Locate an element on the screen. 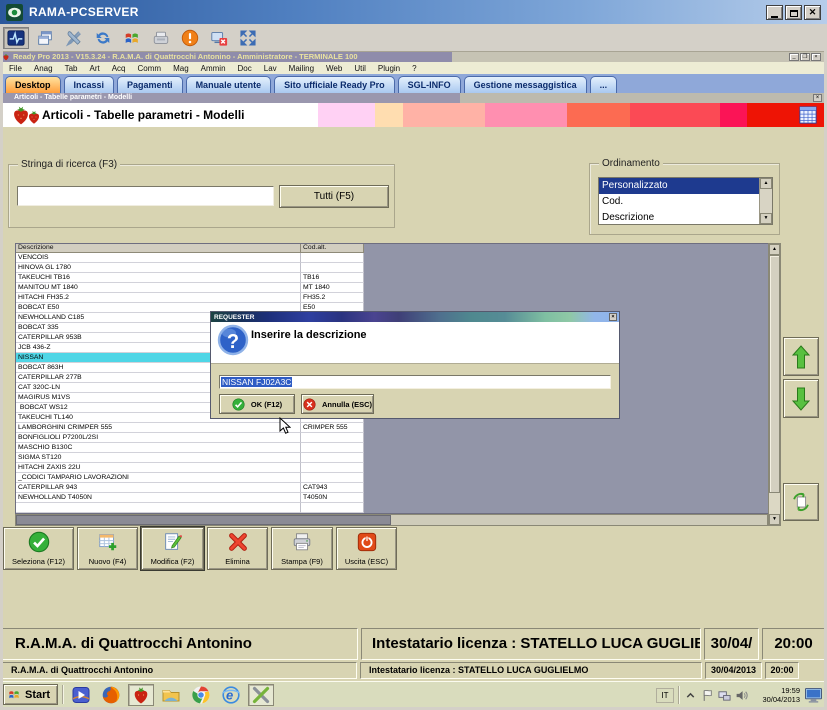 This screenshot has width=827, height=710. grid-horizontal-scrollbar is located at coordinates (391, 520).